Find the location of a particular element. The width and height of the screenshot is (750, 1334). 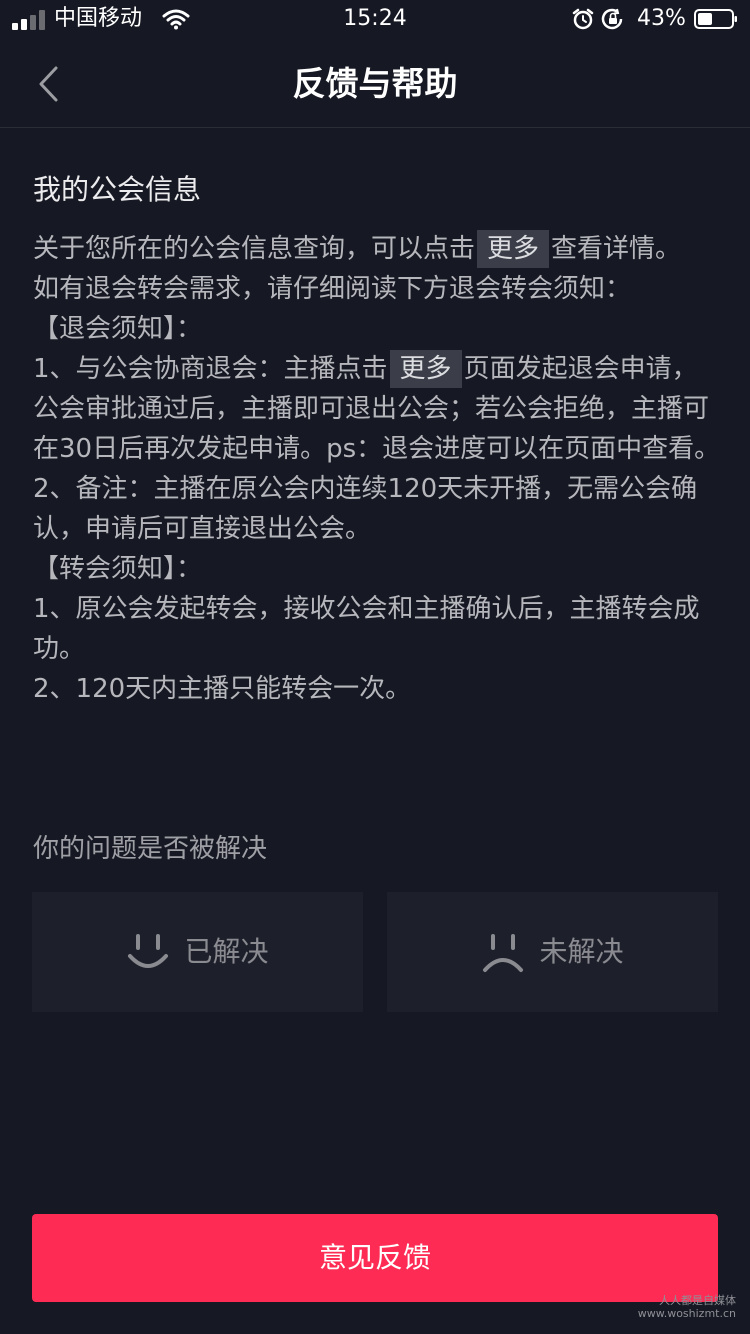

alarm-icon is located at coordinates (583, 19).